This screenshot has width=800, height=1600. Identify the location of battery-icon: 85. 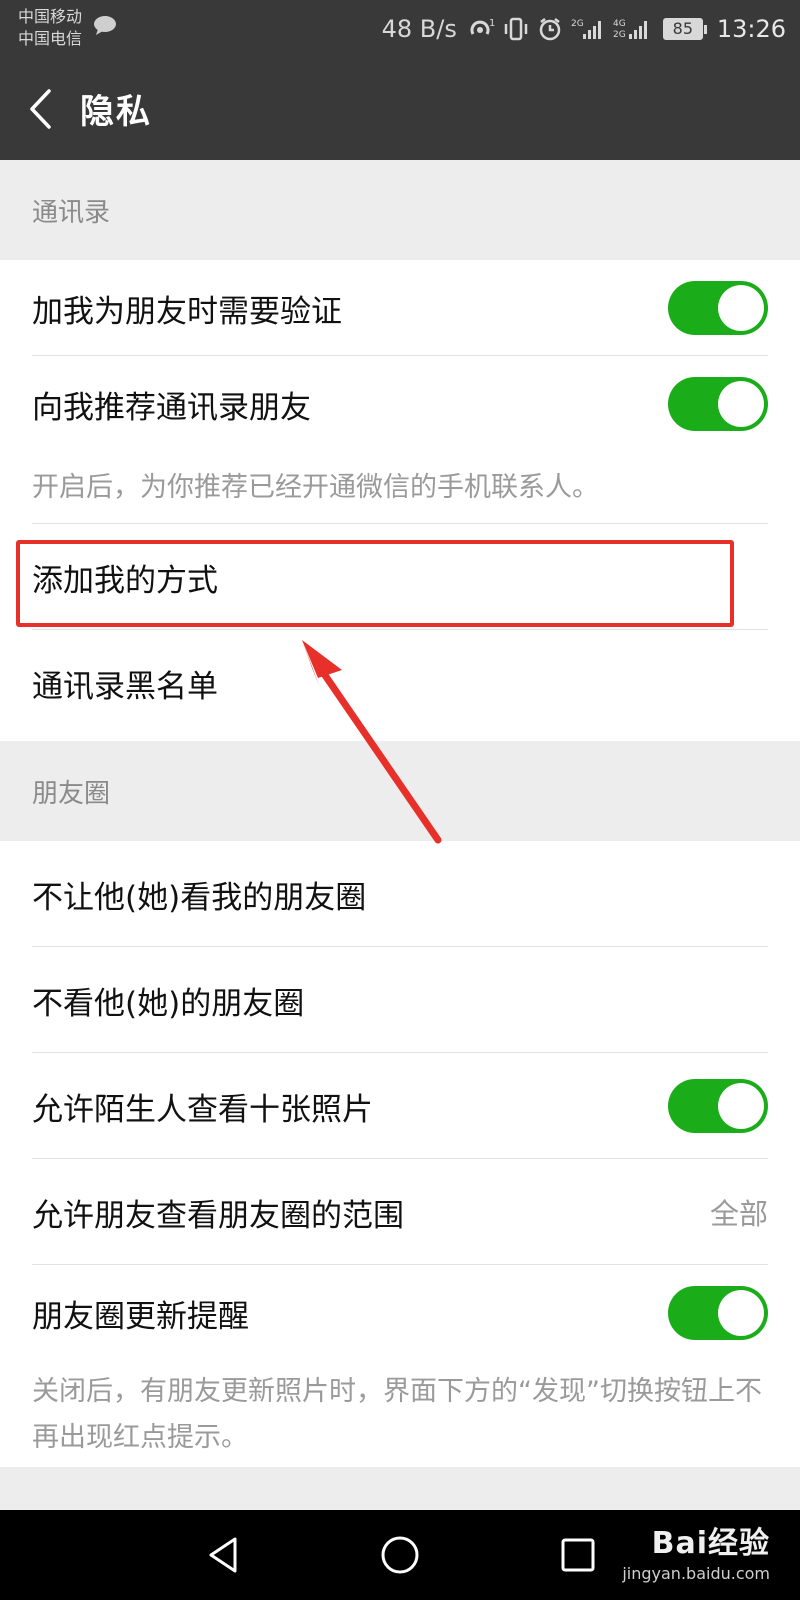
(684, 28).